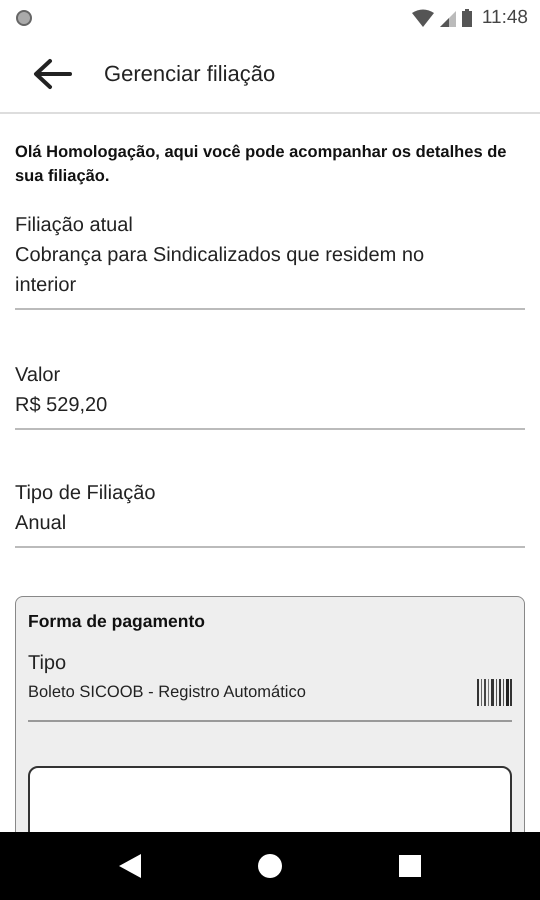 The width and height of the screenshot is (540, 900). I want to click on notification-icon, so click(24, 18).